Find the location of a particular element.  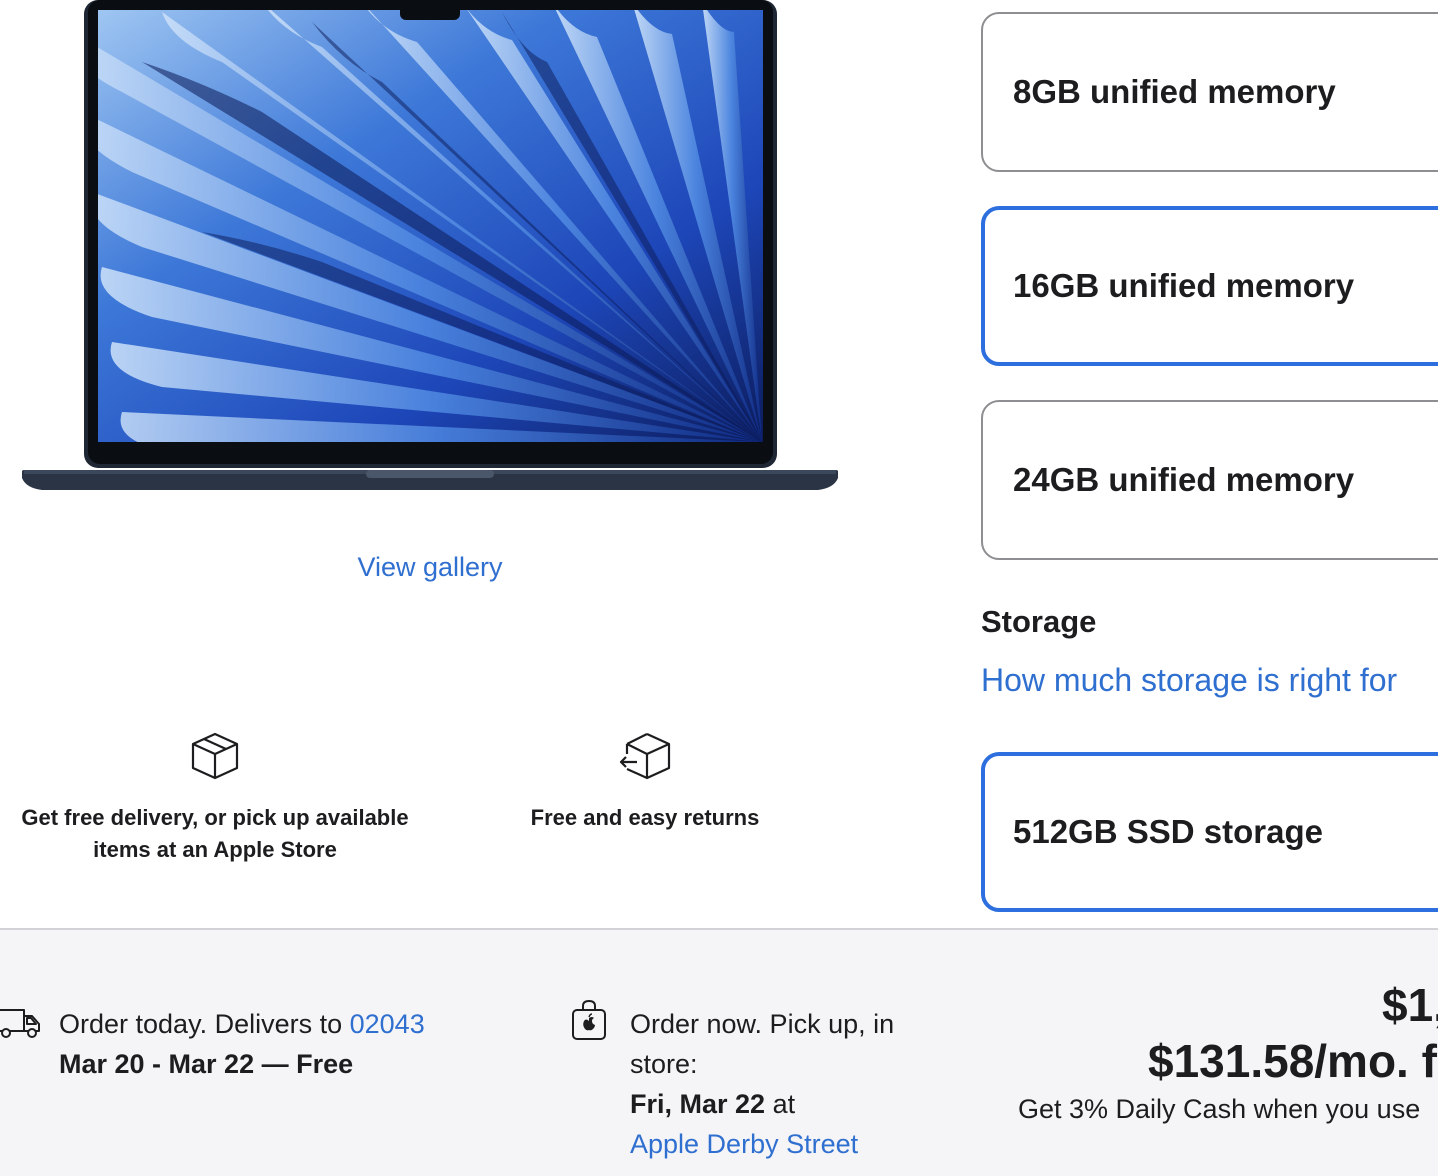

delivery-prefix: Order today. Delivers to is located at coordinates (201, 1024).